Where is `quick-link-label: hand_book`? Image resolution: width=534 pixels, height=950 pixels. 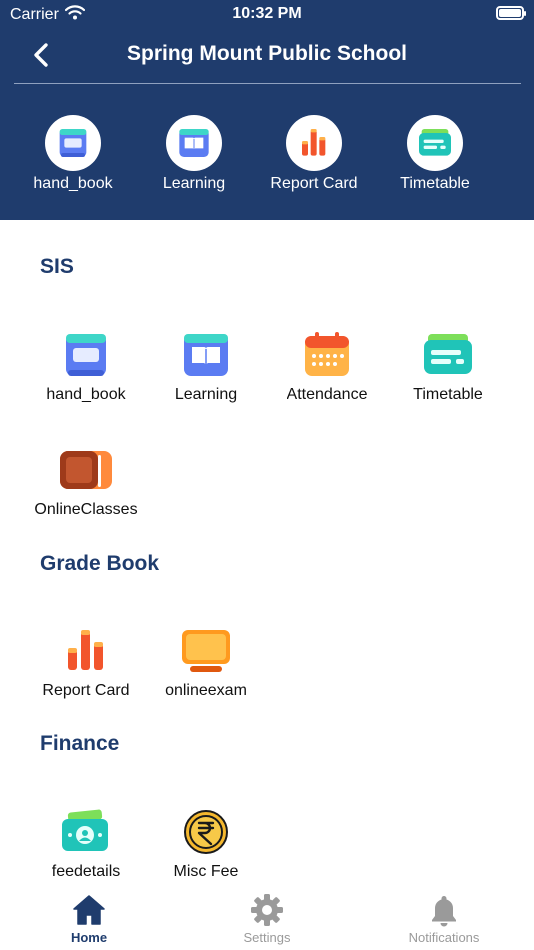
quick-link-label: hand_book is located at coordinates (73, 183).